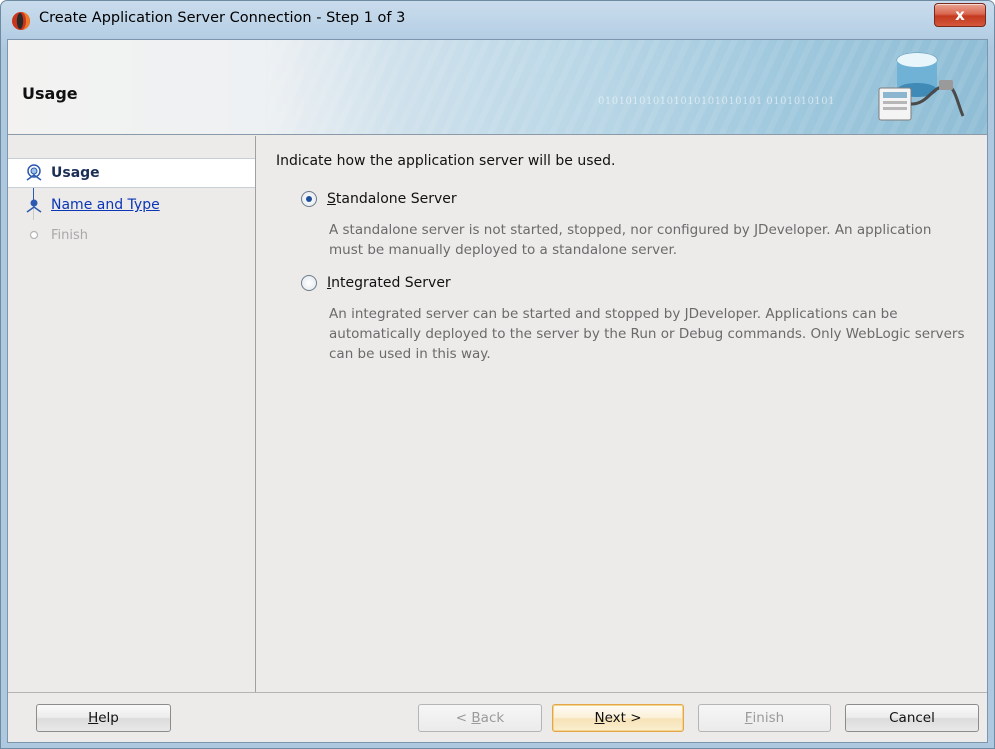 Image resolution: width=995 pixels, height=749 pixels. I want to click on button-label: <, so click(463, 718).